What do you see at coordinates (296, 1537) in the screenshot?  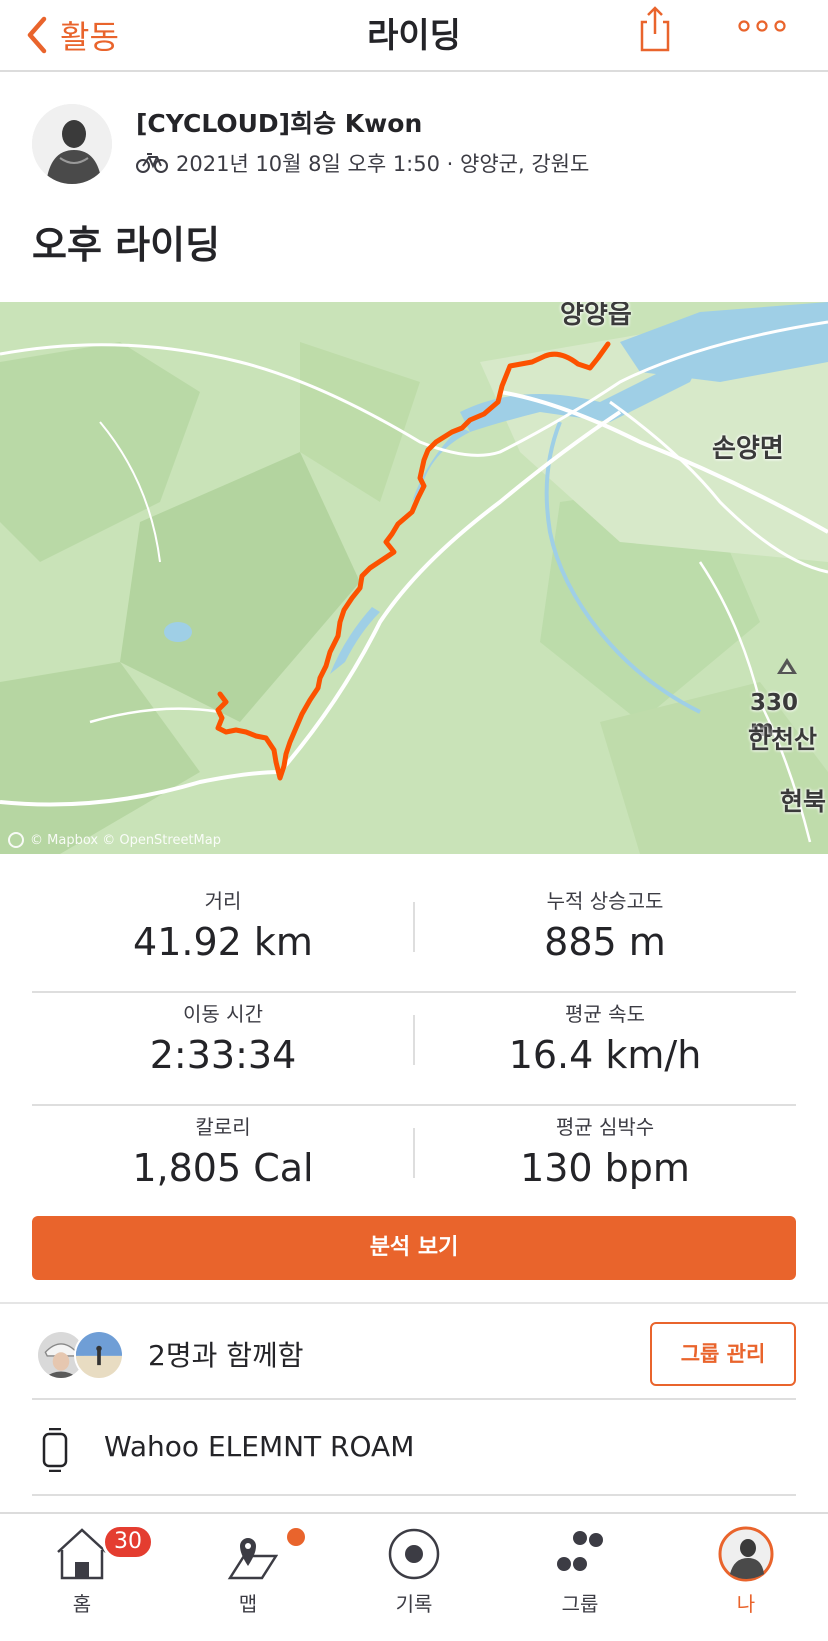 I see `new-indicator-dot` at bounding box center [296, 1537].